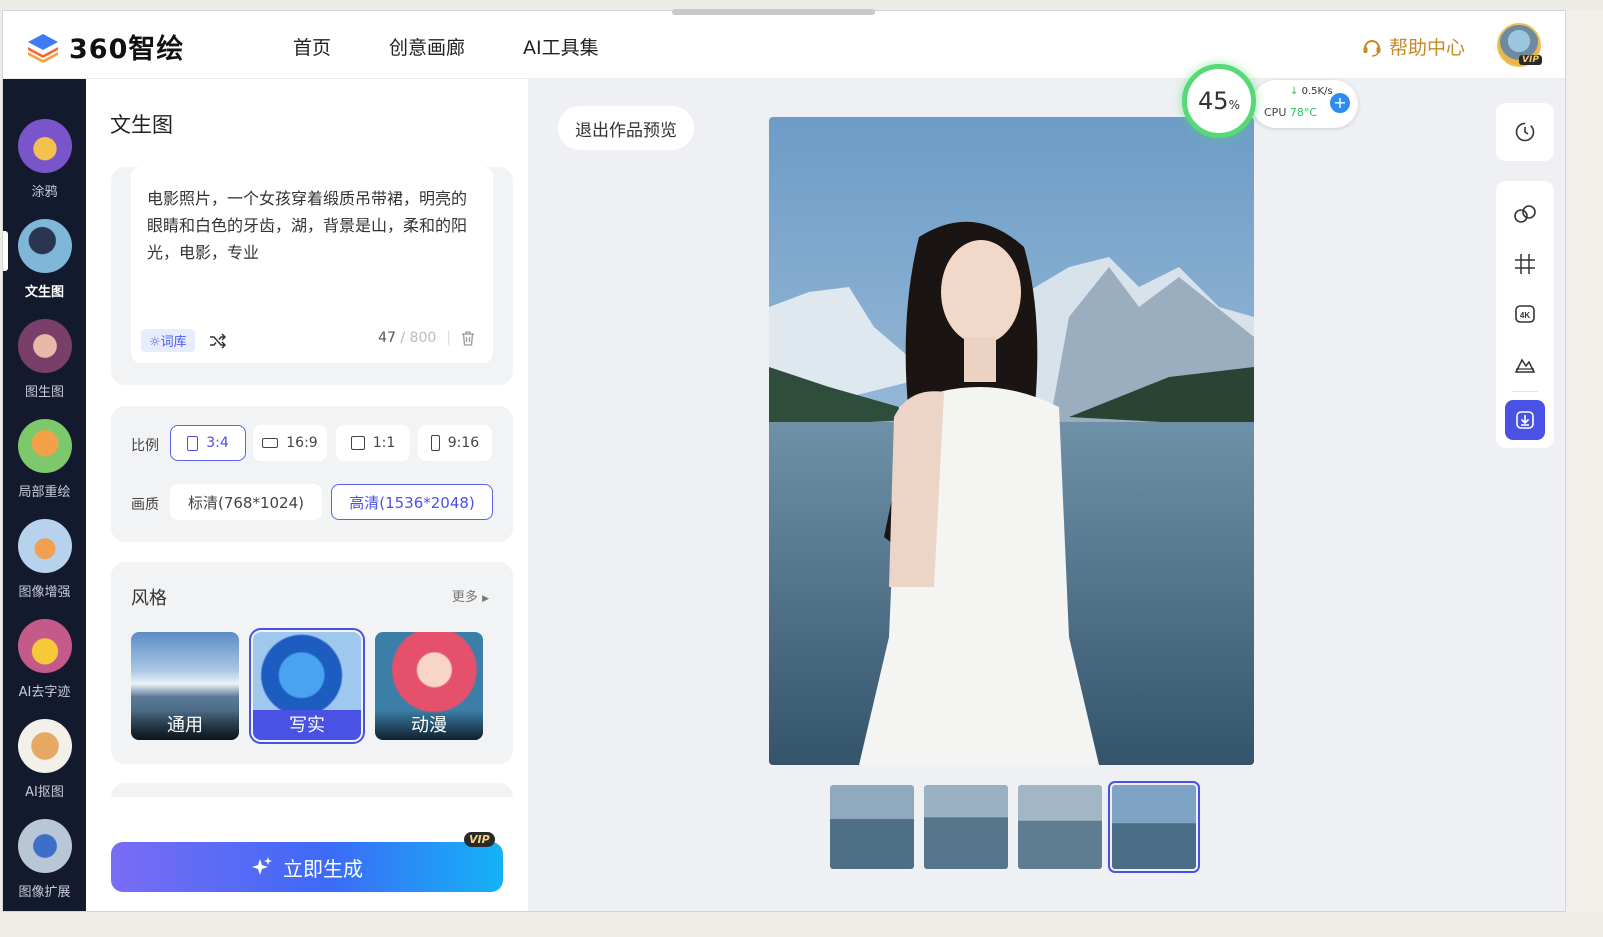  I want to click on word-library-label: 词库, so click(173, 342).